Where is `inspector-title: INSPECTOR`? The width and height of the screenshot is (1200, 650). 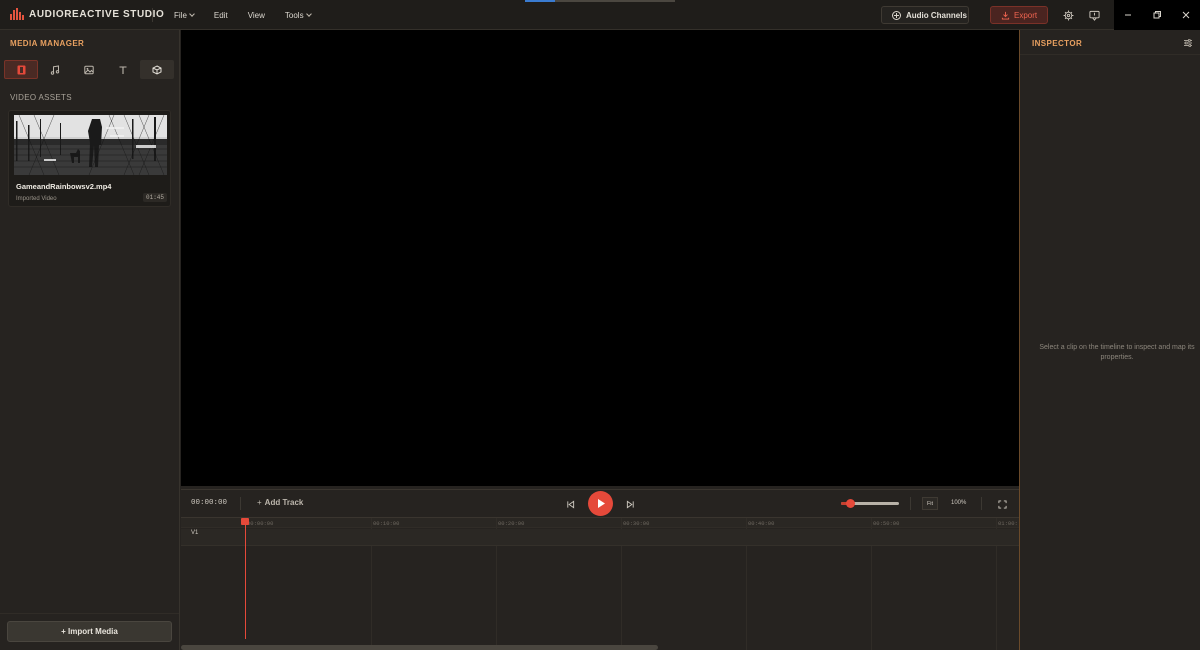 inspector-title: INSPECTOR is located at coordinates (1057, 43).